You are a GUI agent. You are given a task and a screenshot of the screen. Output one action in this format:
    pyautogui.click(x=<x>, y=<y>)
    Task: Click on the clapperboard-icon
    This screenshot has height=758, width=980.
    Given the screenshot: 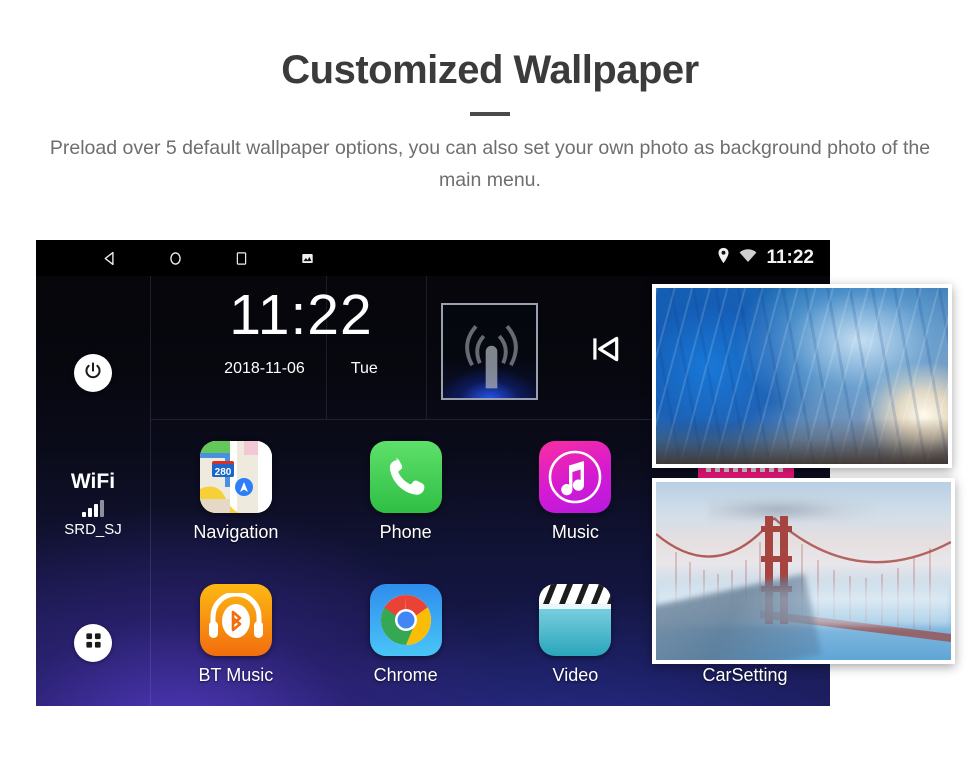 What is the action you would take?
    pyautogui.click(x=575, y=619)
    